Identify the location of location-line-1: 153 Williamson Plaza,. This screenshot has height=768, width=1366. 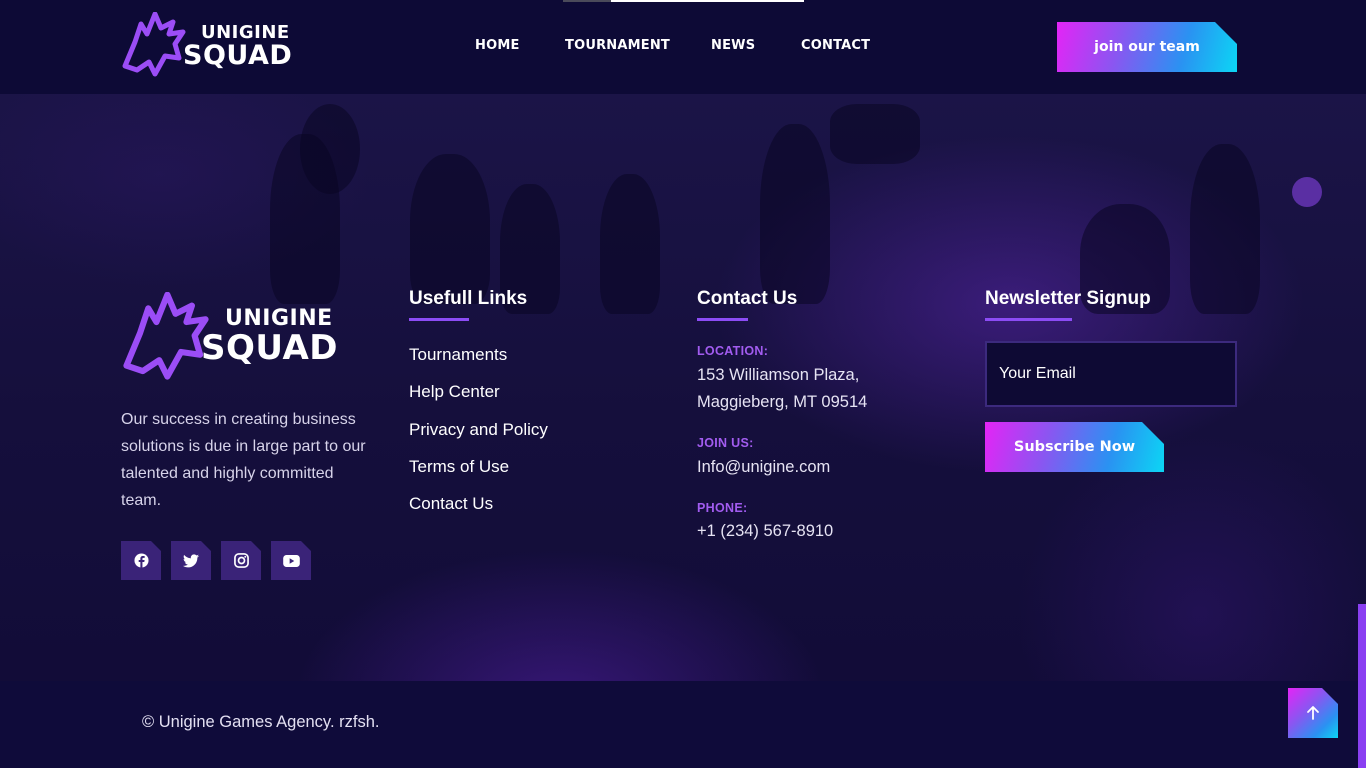
(778, 375).